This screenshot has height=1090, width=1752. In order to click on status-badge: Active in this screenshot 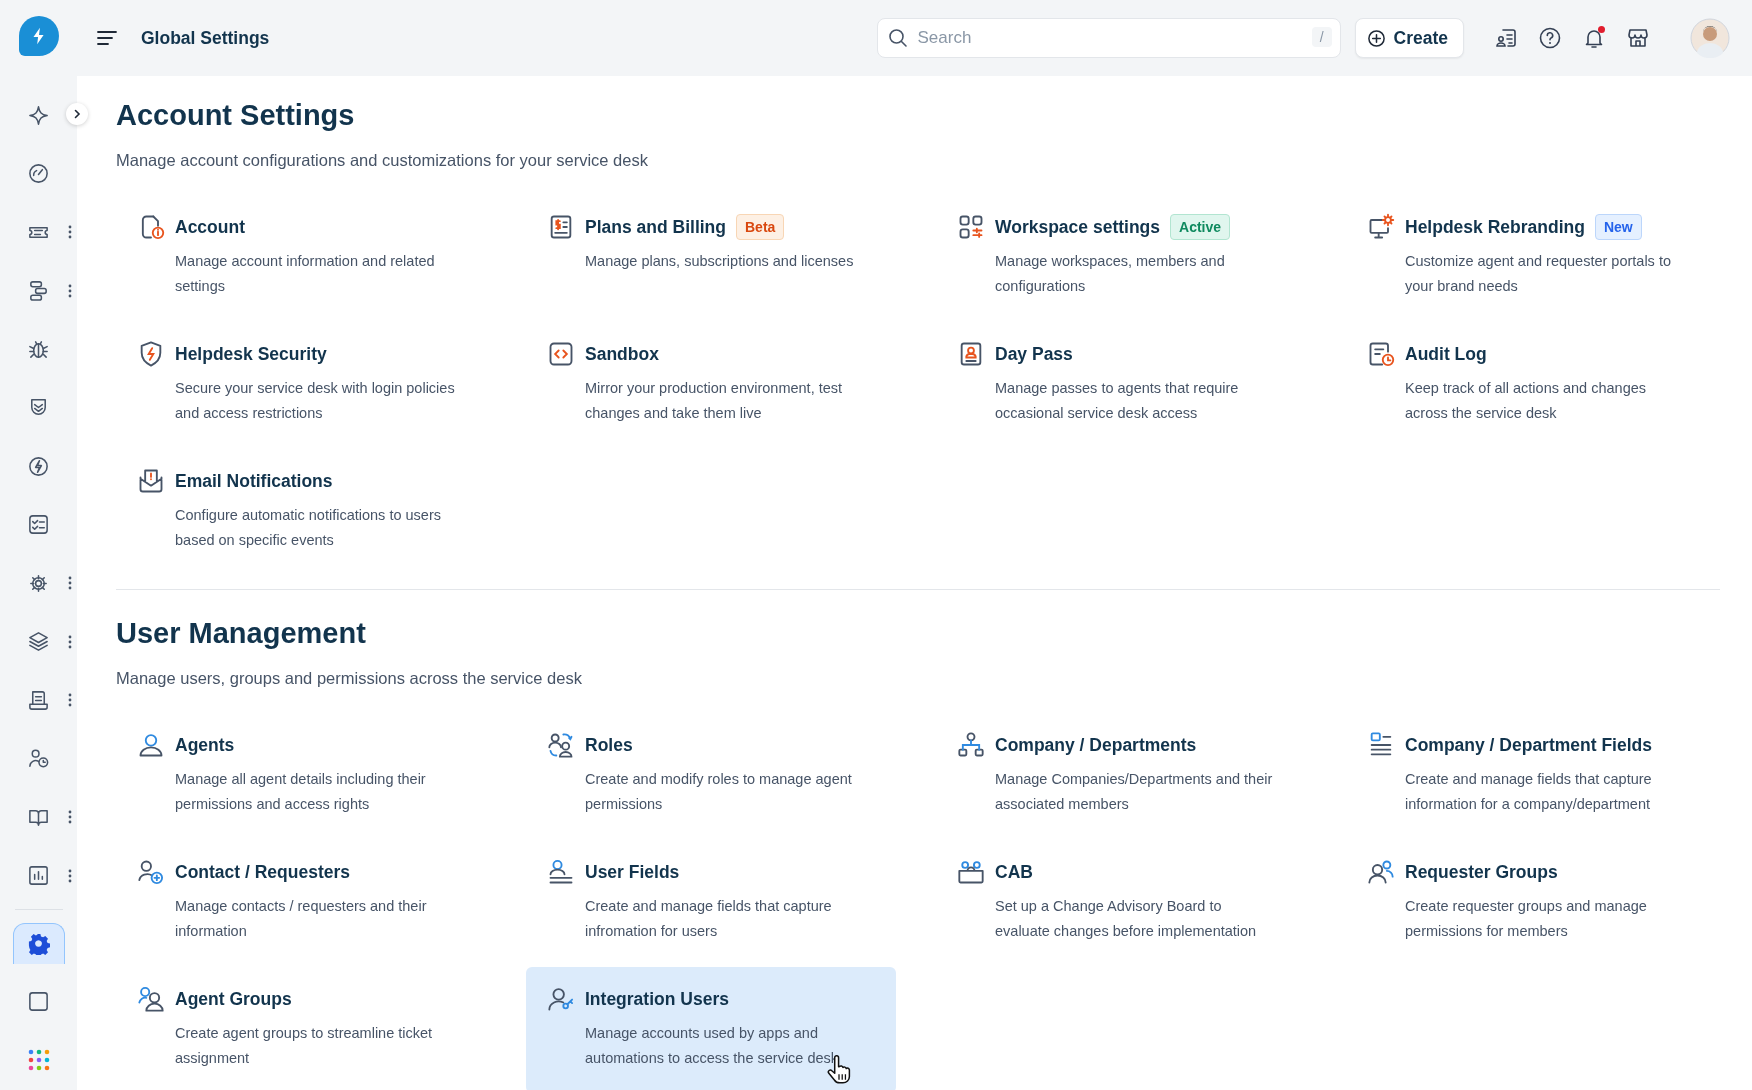, I will do `click(1200, 227)`.